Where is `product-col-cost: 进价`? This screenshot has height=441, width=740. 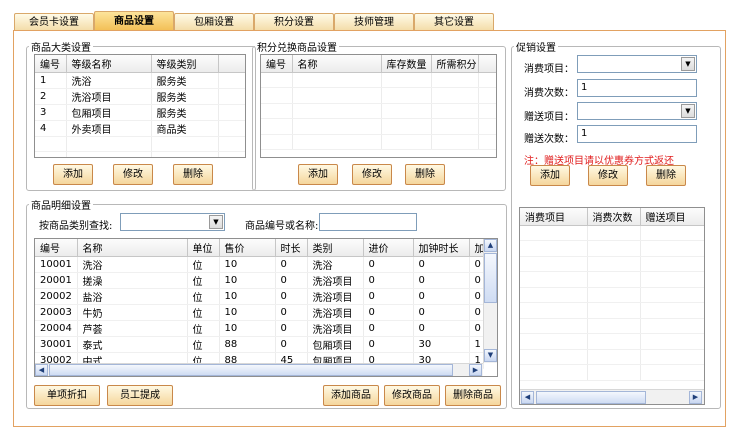
product-col-cost: 进价 is located at coordinates (388, 248).